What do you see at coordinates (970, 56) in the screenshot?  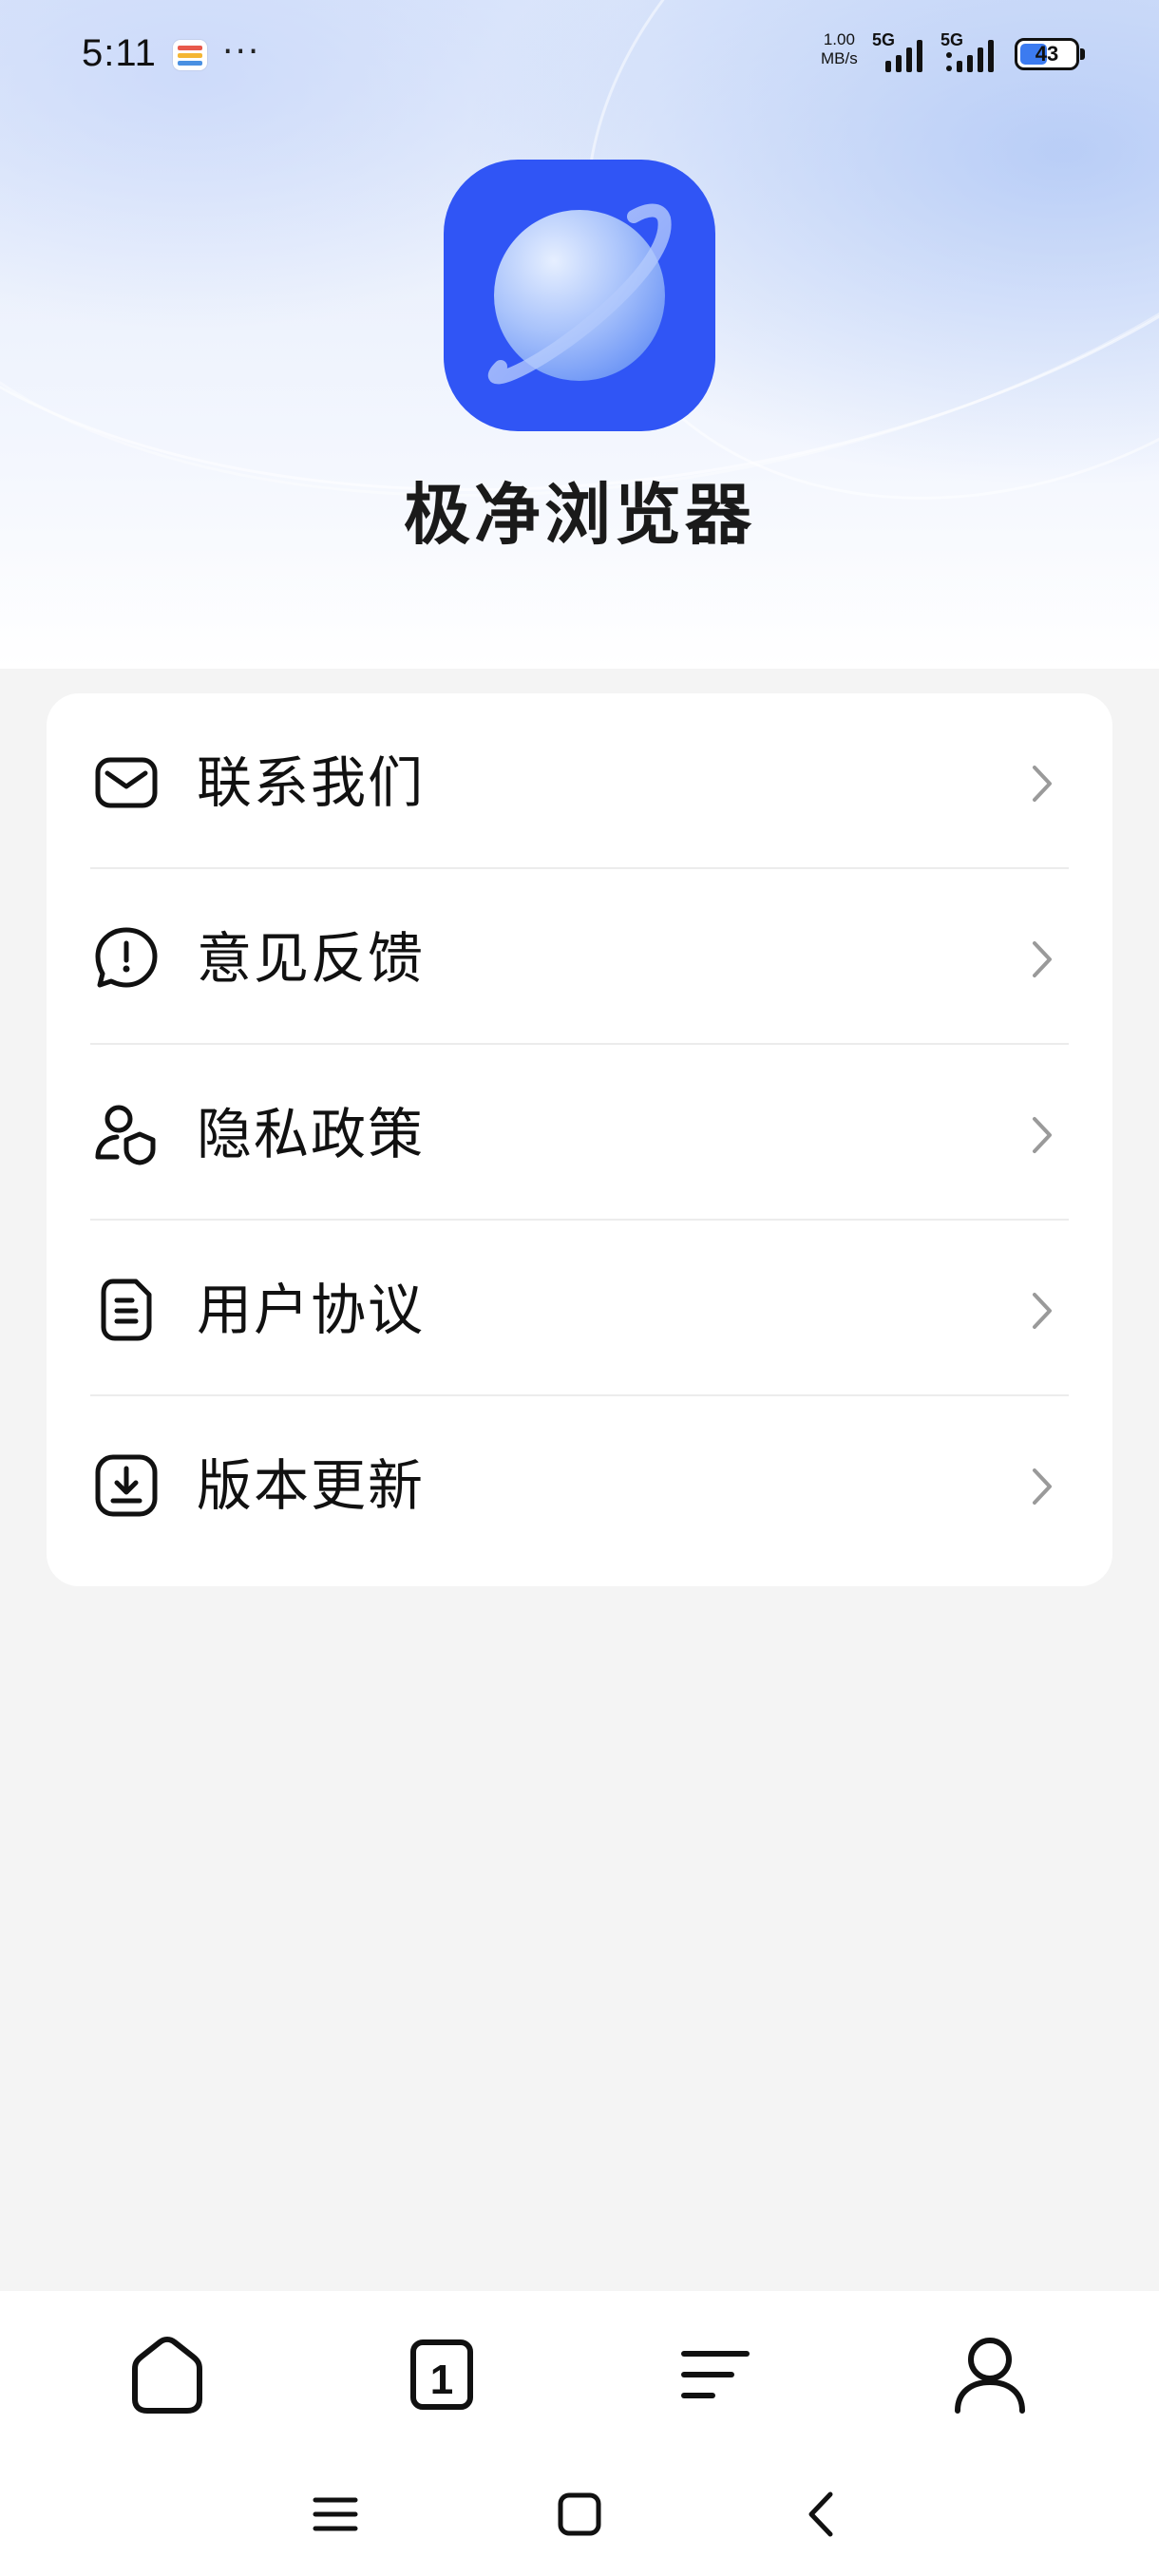 I see `signal-strength-2-icon` at bounding box center [970, 56].